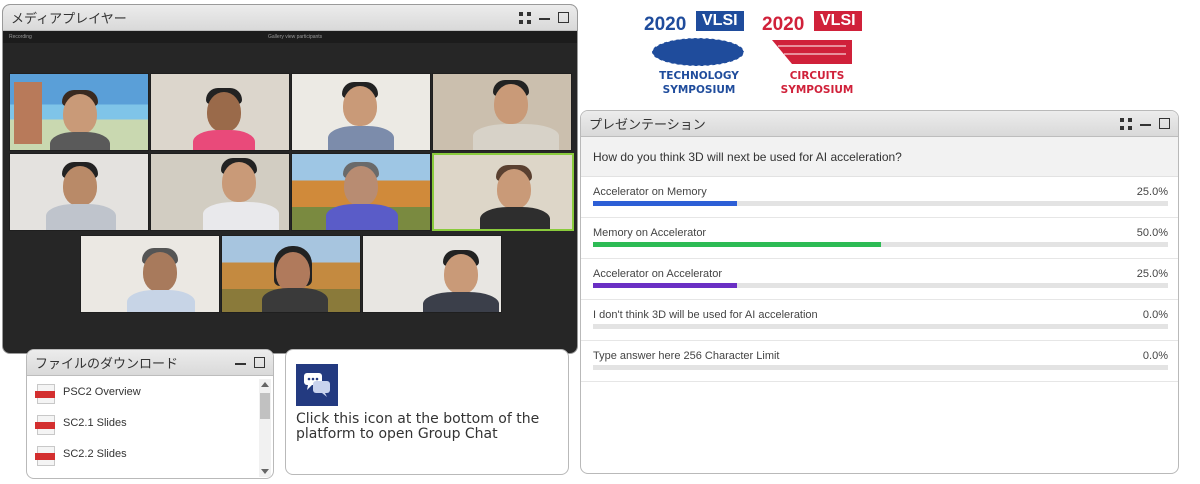 This screenshot has height=484, width=1200. What do you see at coordinates (265, 471) in the screenshot?
I see `scroll-down-arrow-icon` at bounding box center [265, 471].